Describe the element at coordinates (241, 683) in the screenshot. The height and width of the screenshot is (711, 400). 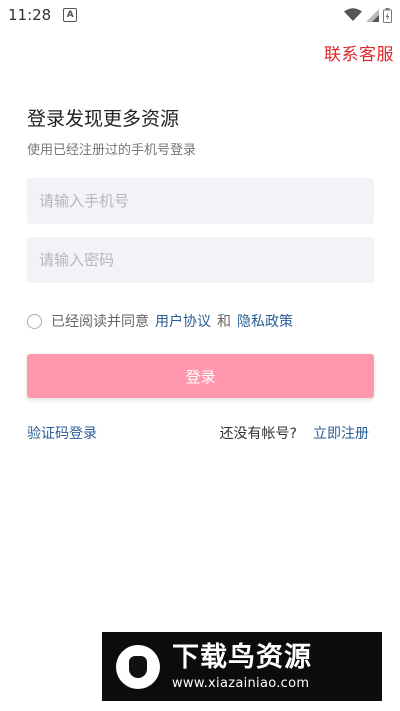
I see `watermark-url: www.xiazainiao.com` at that location.